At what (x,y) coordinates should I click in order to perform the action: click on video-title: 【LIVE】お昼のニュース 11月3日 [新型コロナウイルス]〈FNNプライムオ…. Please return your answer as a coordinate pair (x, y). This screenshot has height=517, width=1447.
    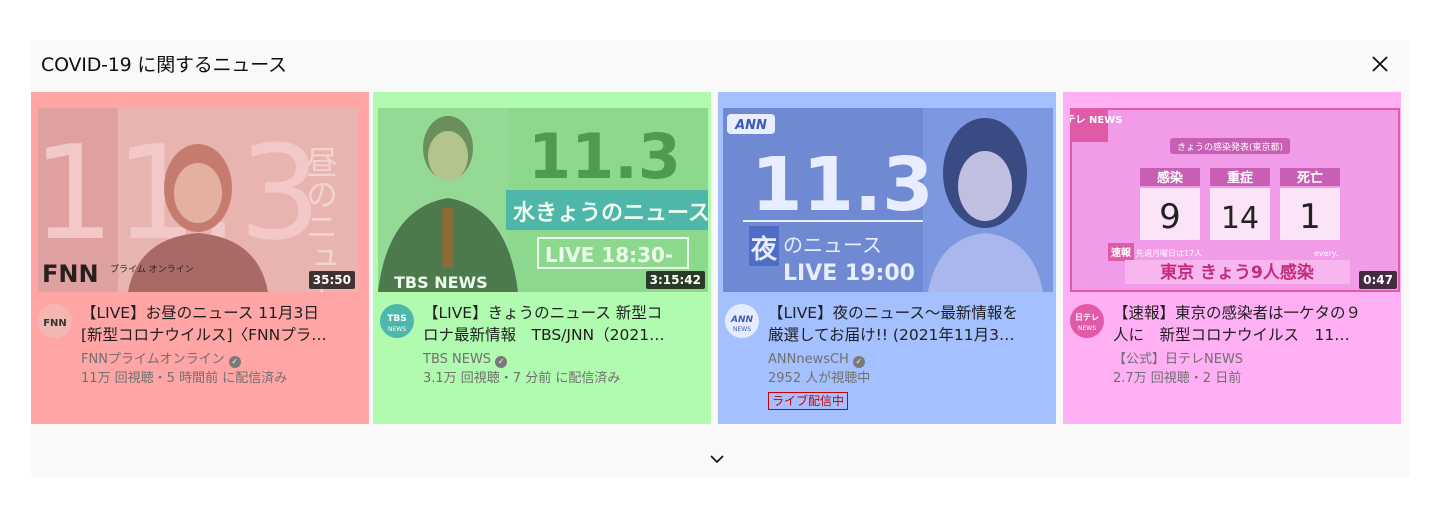
    Looking at the image, I should click on (206, 324).